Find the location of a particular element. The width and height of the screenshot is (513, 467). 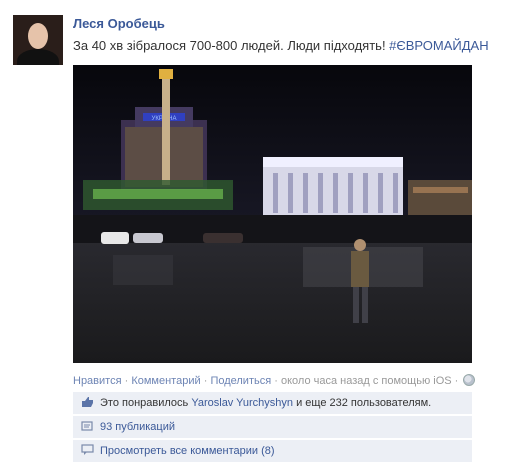

thumbs-up-icon is located at coordinates (87, 402).